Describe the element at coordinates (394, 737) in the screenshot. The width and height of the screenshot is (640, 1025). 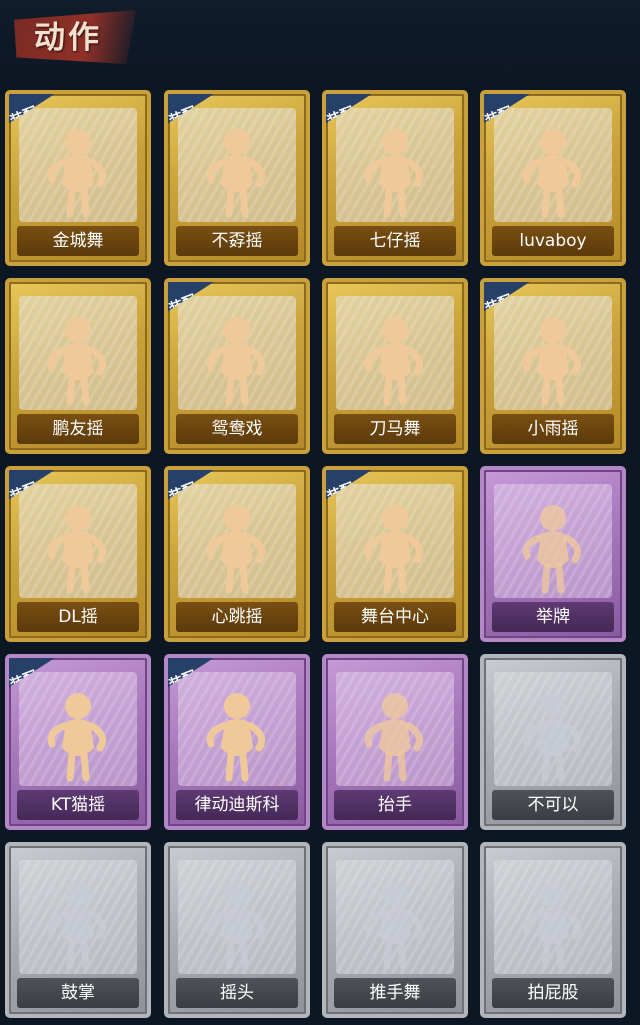
I see `raise-hand-icon` at that location.